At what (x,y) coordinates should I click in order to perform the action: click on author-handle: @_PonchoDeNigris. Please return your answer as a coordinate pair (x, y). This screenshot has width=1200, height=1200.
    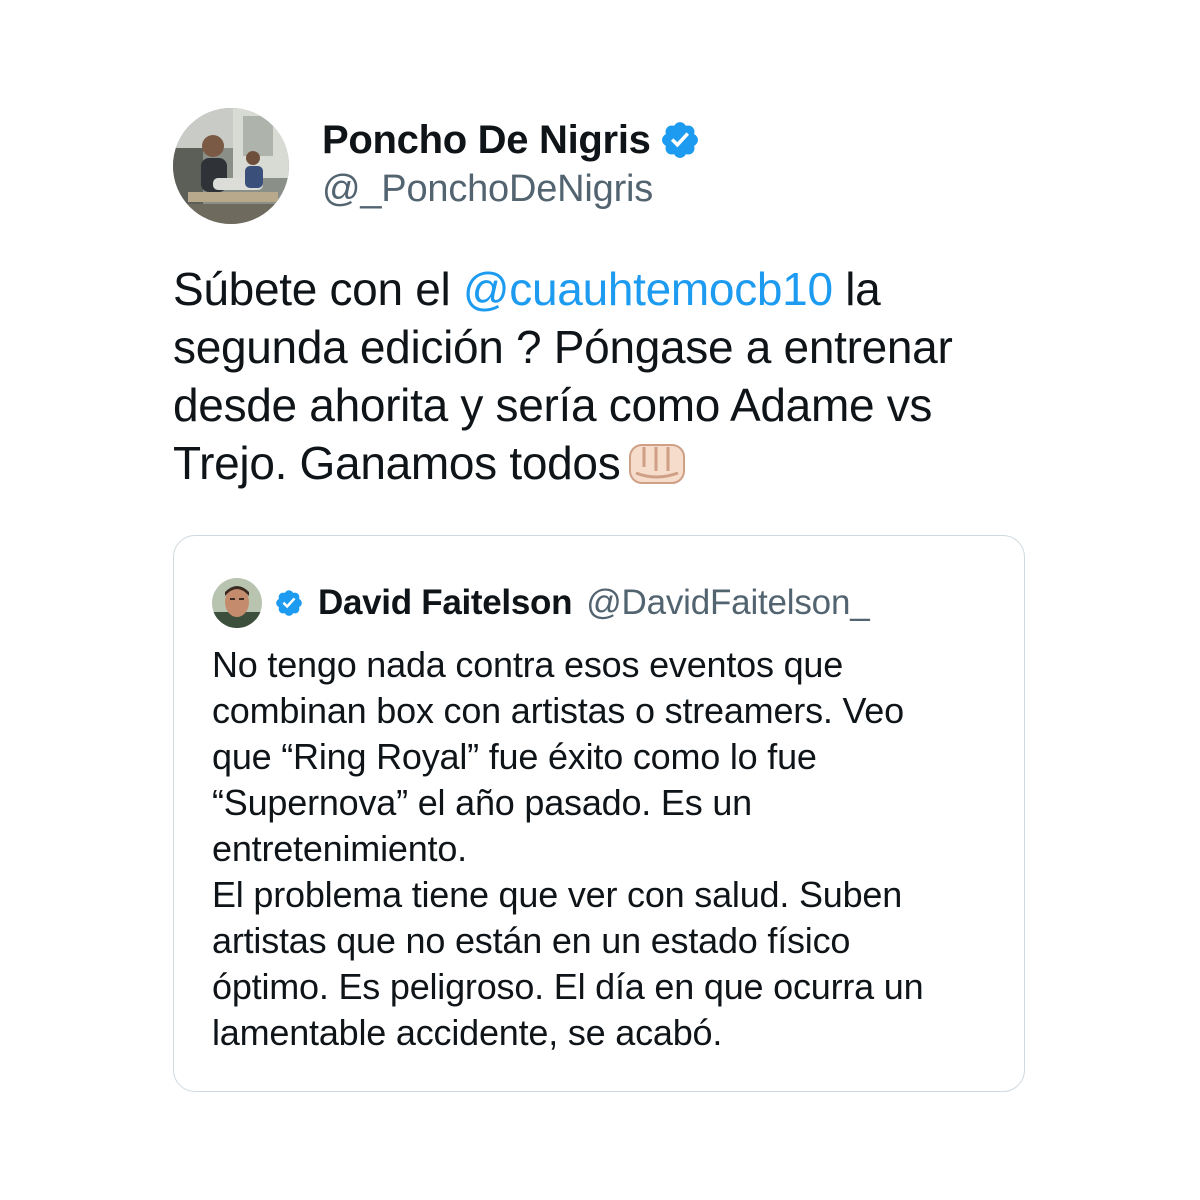
    Looking at the image, I should click on (487, 189).